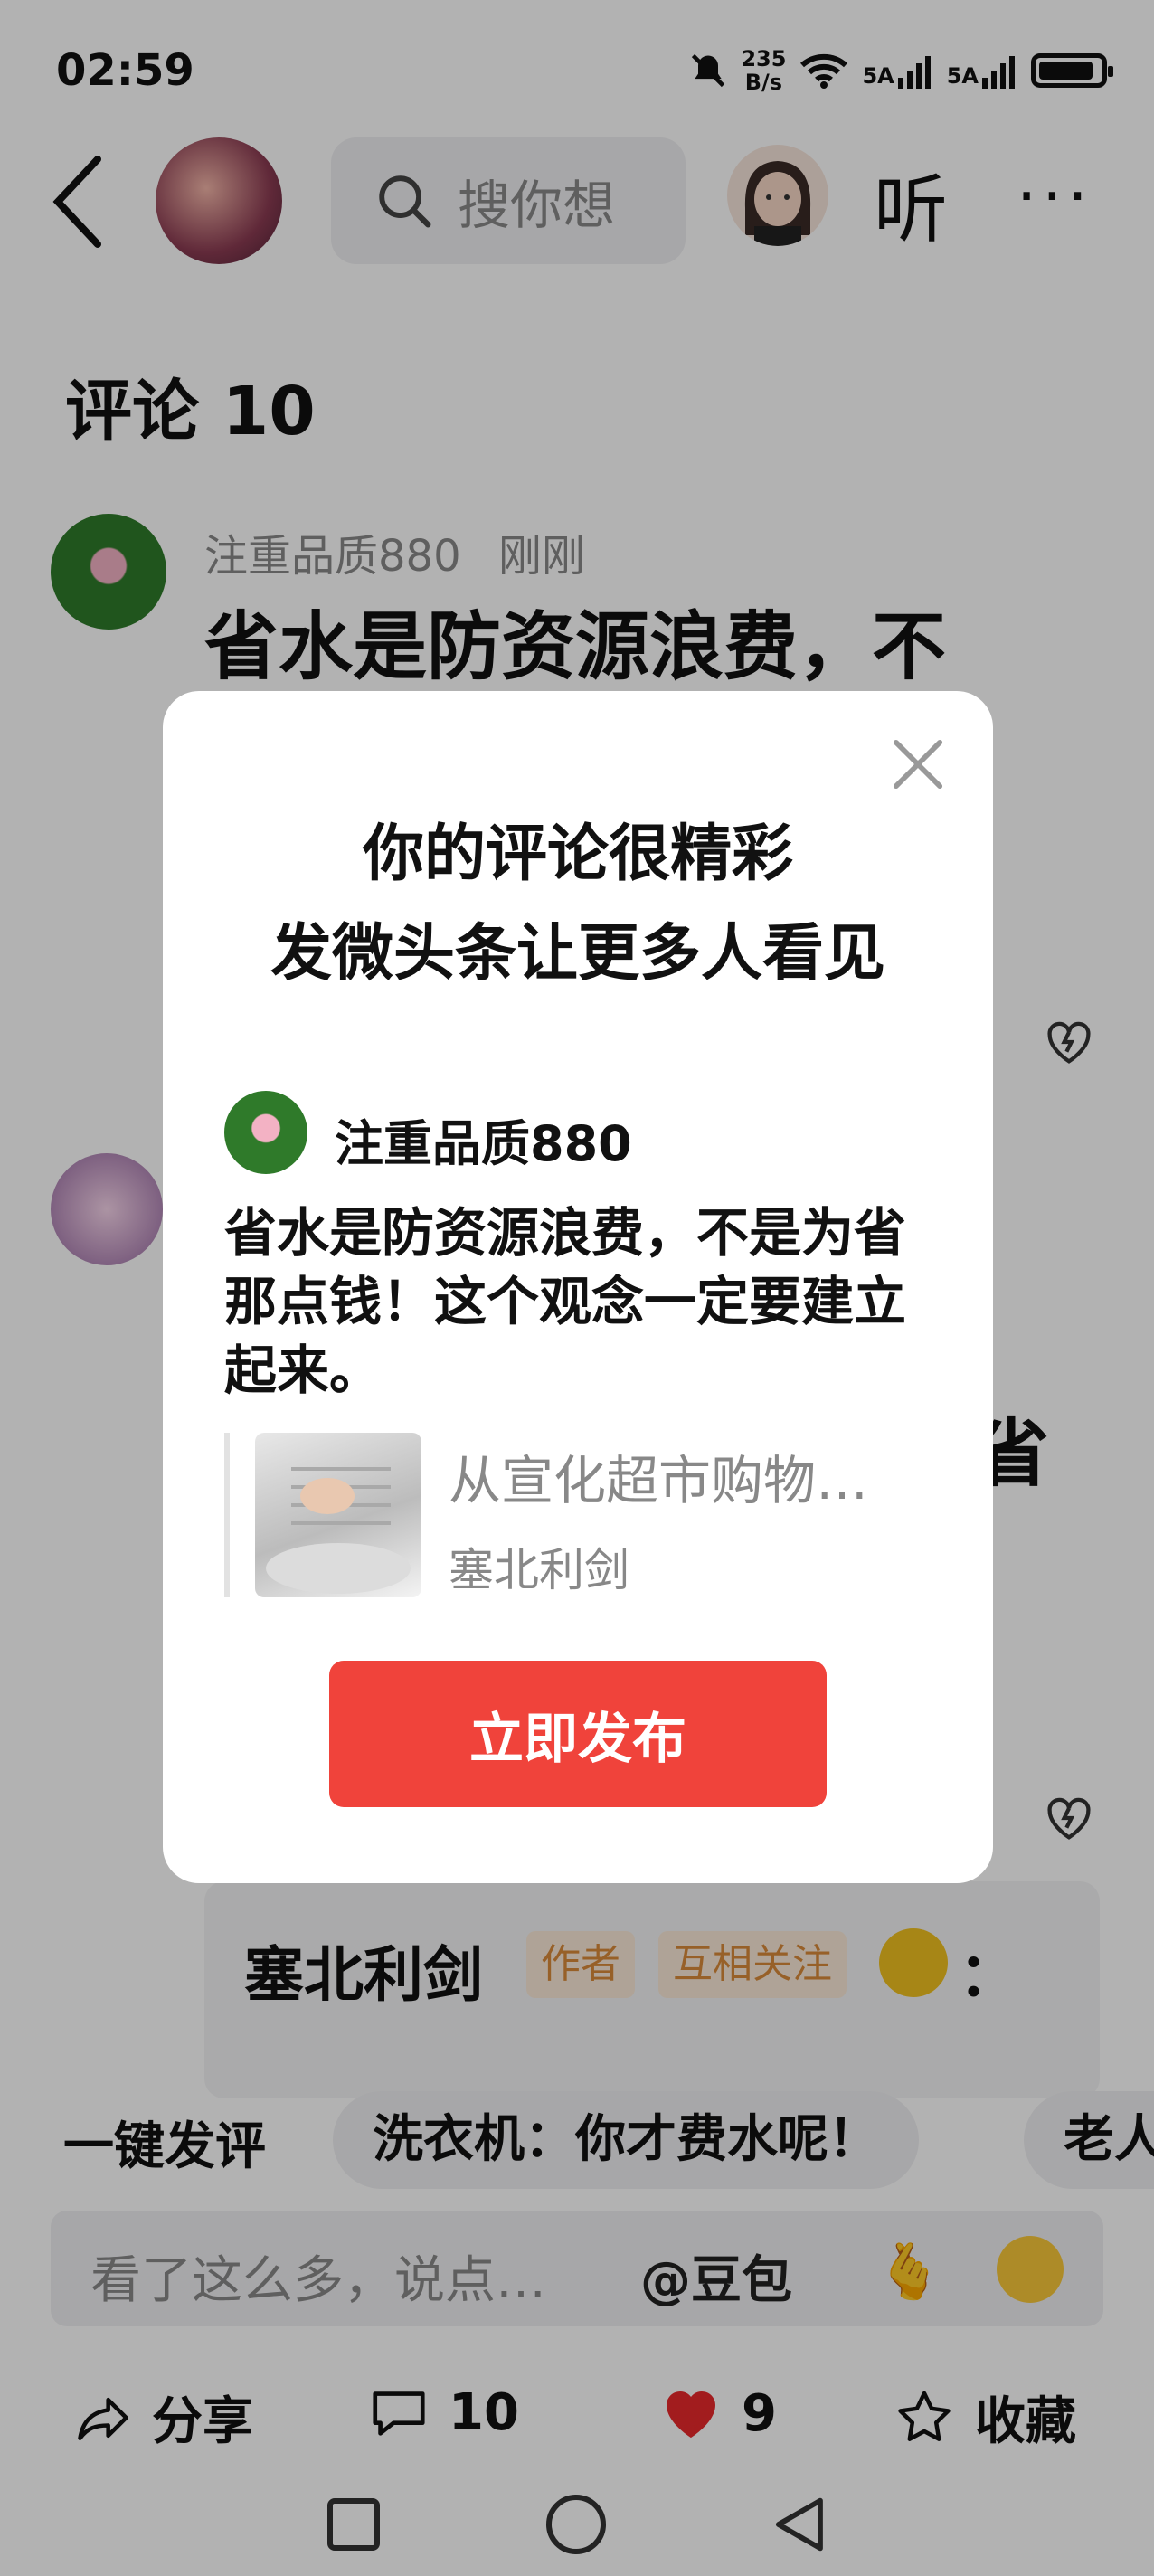 This screenshot has height=2576, width=1154. Describe the element at coordinates (565, 1301) in the screenshot. I see `dialog-comment-text: 省水是防资源浪费，不是为省那点钱！这个观念一定要建立起来。` at that location.